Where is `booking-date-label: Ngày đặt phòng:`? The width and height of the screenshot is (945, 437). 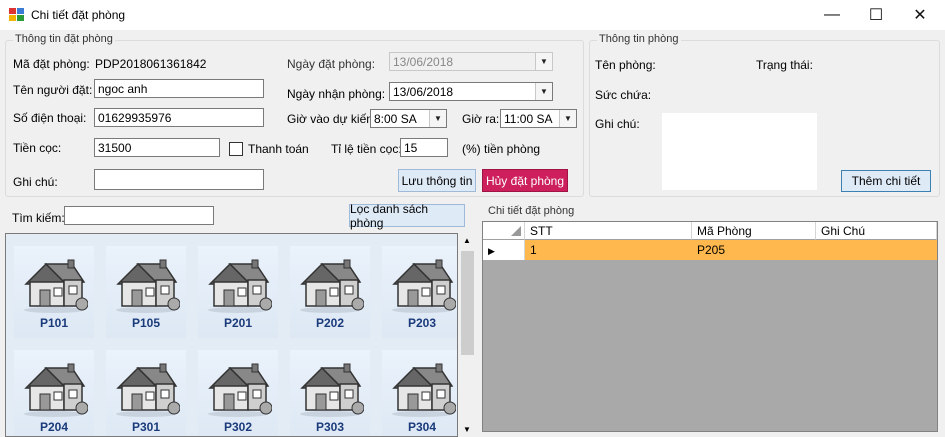
booking-date-label: Ngày đặt phòng: is located at coordinates (331, 64).